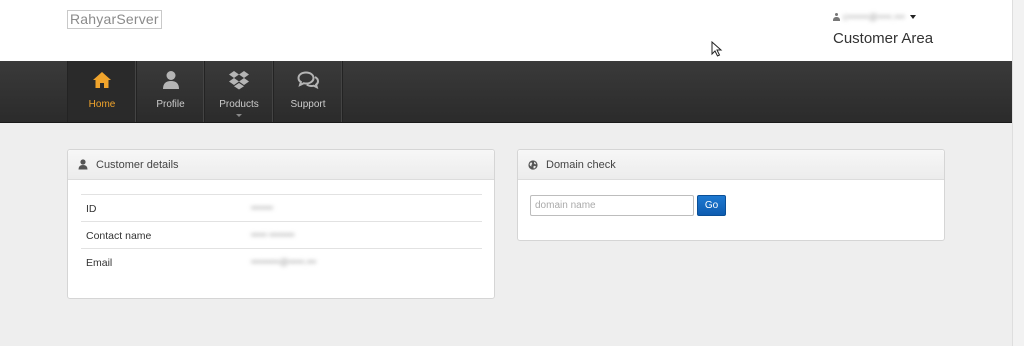 The image size is (1024, 346). What do you see at coordinates (281, 208) in the screenshot?
I see `table-row: ID •••••••` at bounding box center [281, 208].